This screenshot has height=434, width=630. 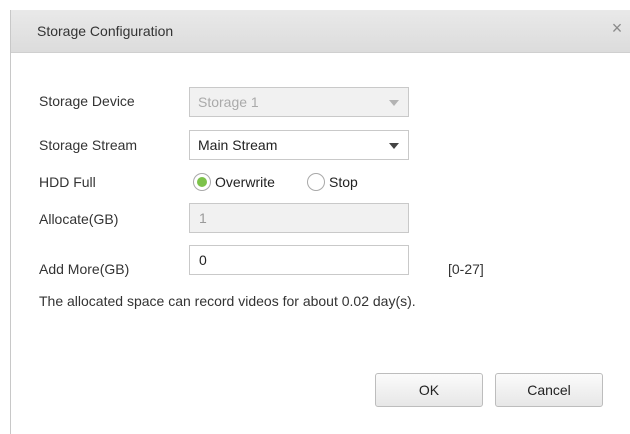 I want to click on storage-device-label: Storage Device, so click(x=87, y=101).